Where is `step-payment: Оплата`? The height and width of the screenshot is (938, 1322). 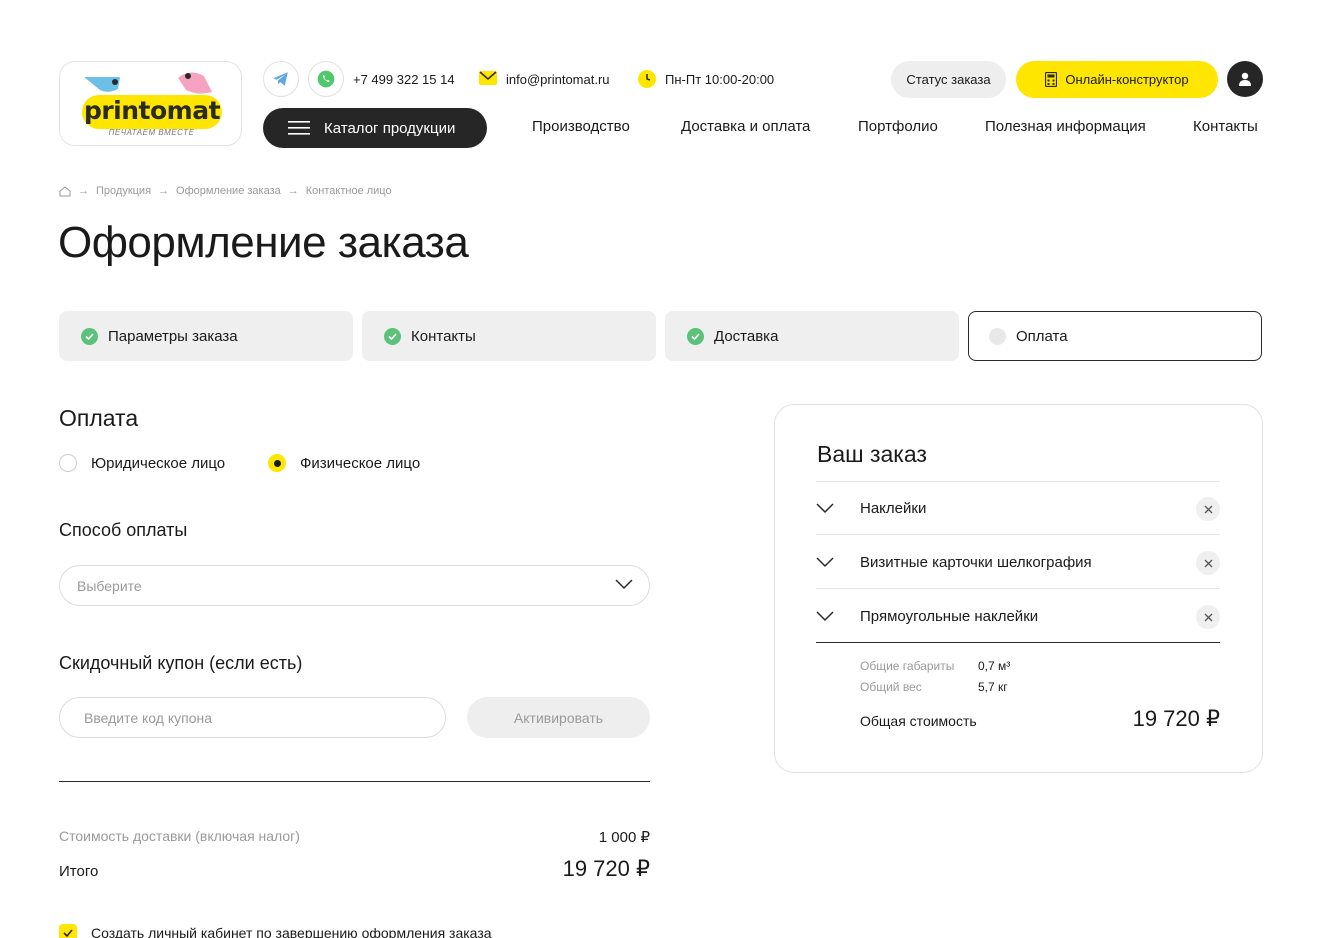 step-payment: Оплата is located at coordinates (1115, 336).